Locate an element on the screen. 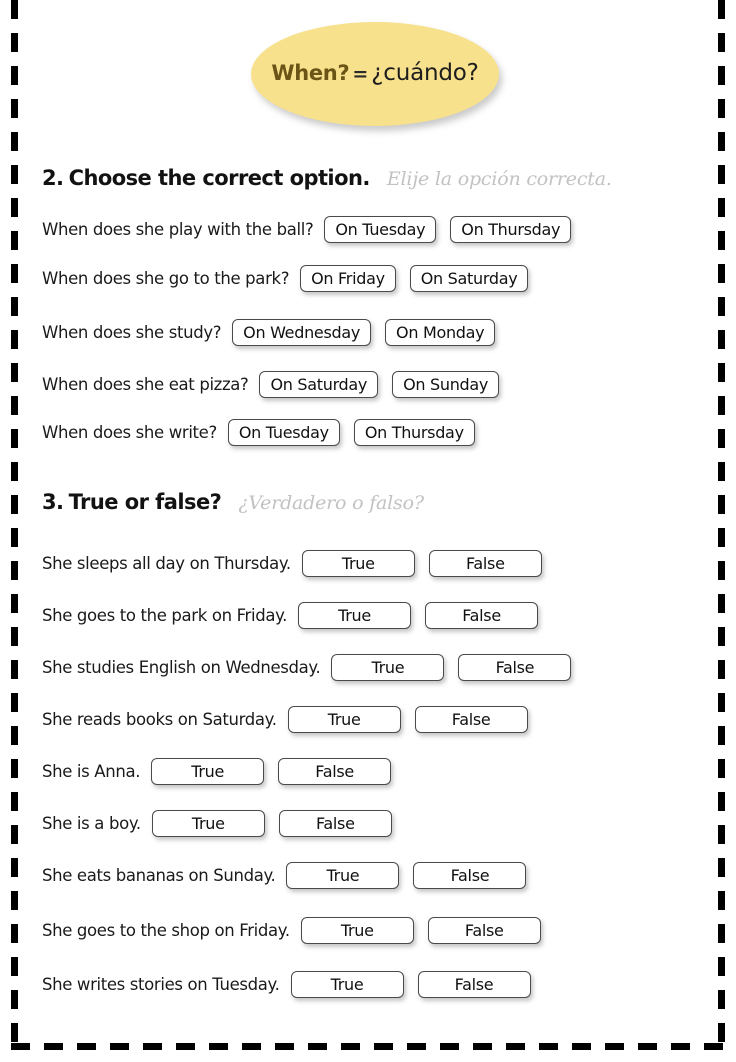 Image resolution: width=736 pixels, height=1062 pixels. section-2-number: 2. is located at coordinates (53, 178).